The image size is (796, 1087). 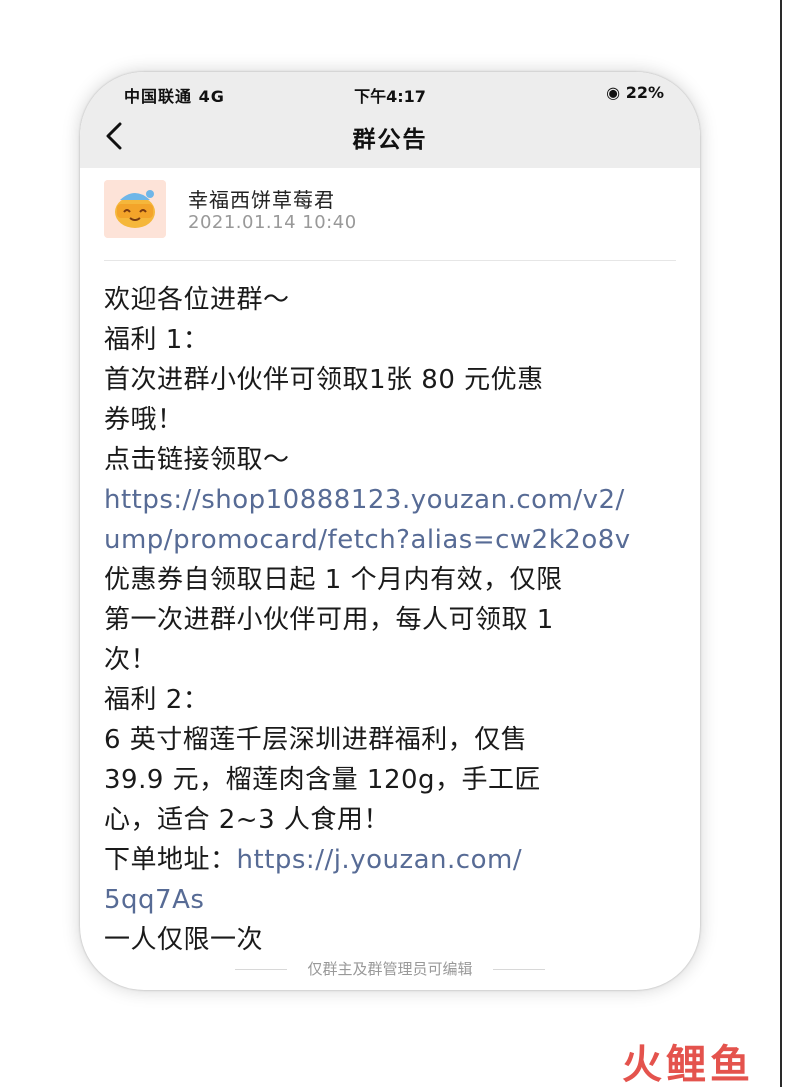 What do you see at coordinates (688, 1064) in the screenshot?
I see `watermark-logo: 火鲤鱼` at bounding box center [688, 1064].